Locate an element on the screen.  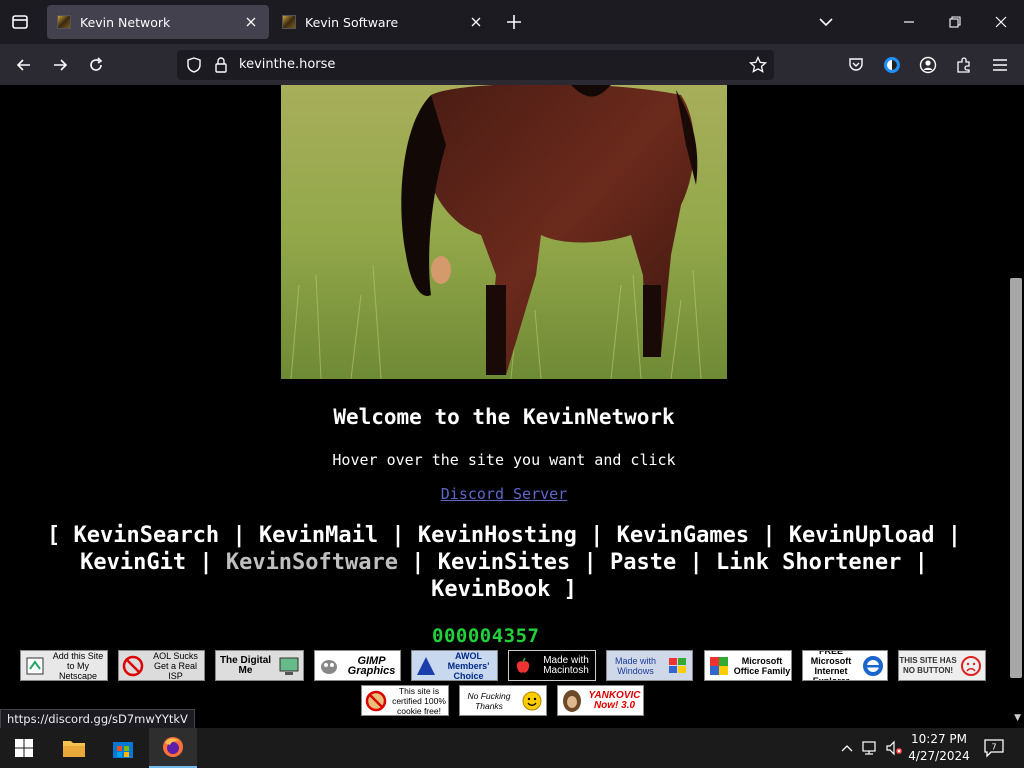
discord-link-row: Discord Server is located at coordinates (504, 494).